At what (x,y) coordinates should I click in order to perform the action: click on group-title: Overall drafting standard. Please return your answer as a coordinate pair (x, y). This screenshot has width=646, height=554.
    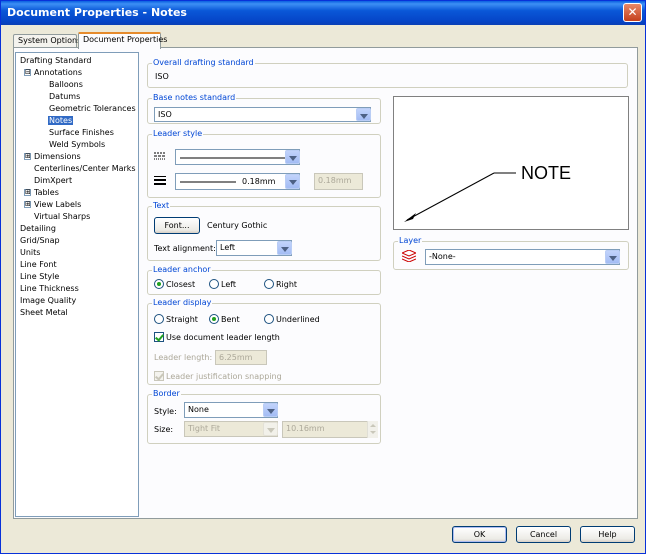
    Looking at the image, I should click on (203, 62).